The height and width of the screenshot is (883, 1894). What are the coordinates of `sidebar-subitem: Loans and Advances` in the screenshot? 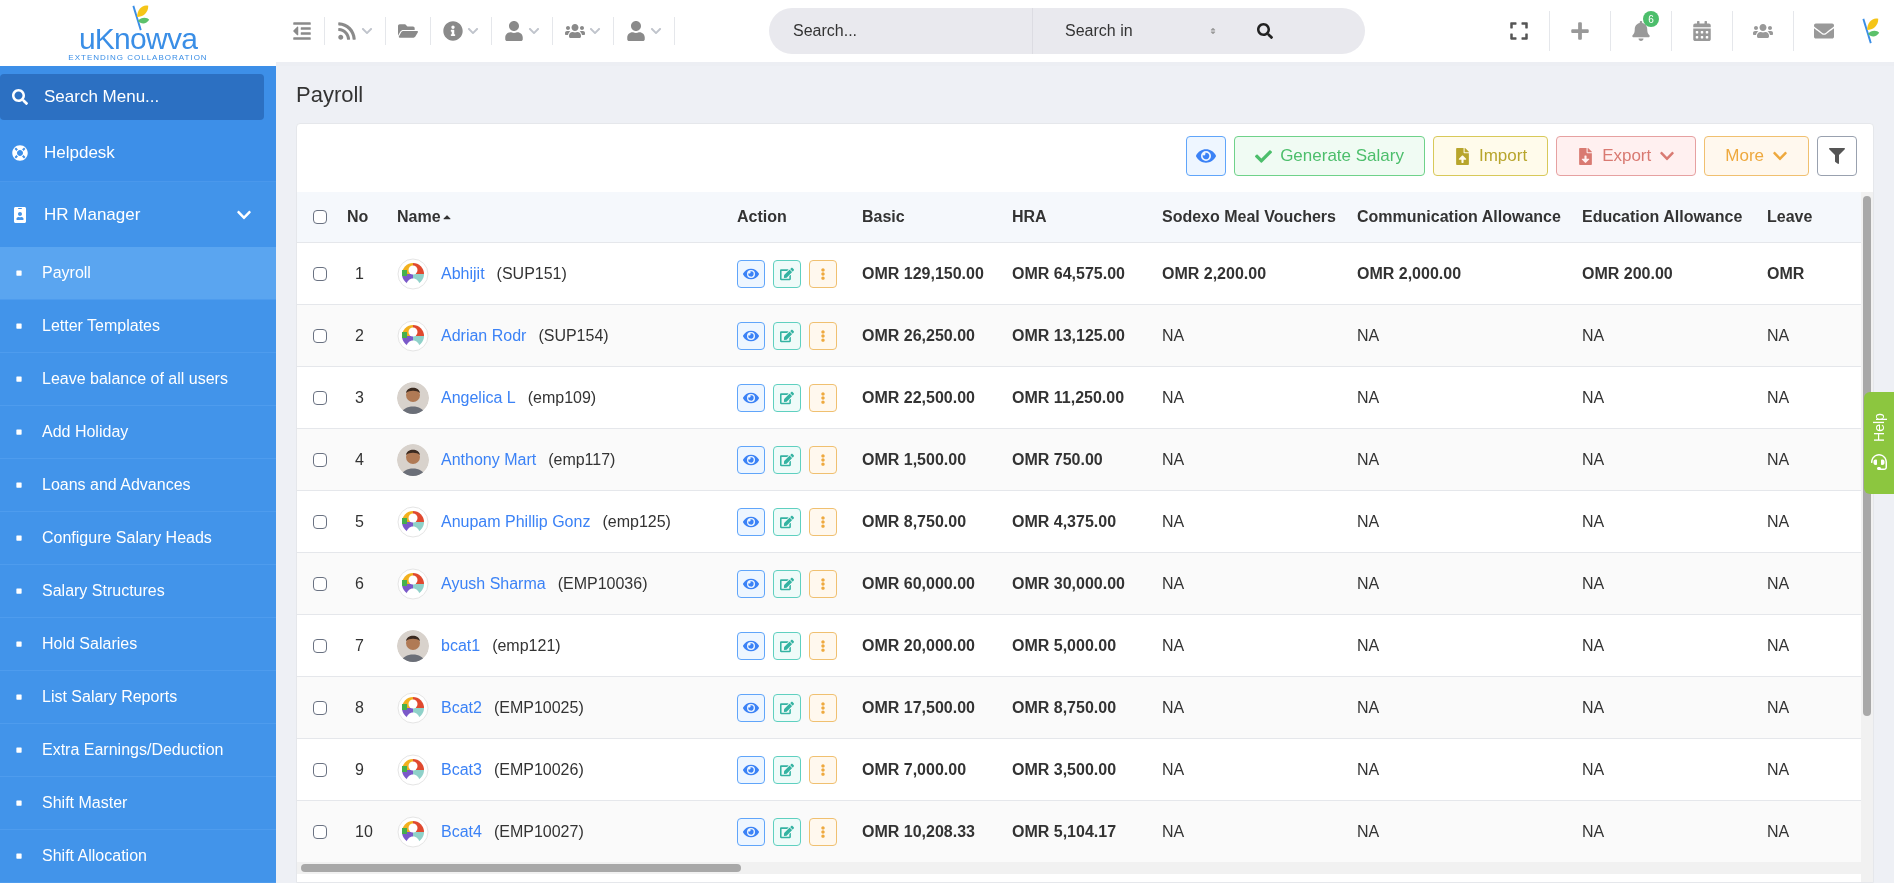 It's located at (138, 485).